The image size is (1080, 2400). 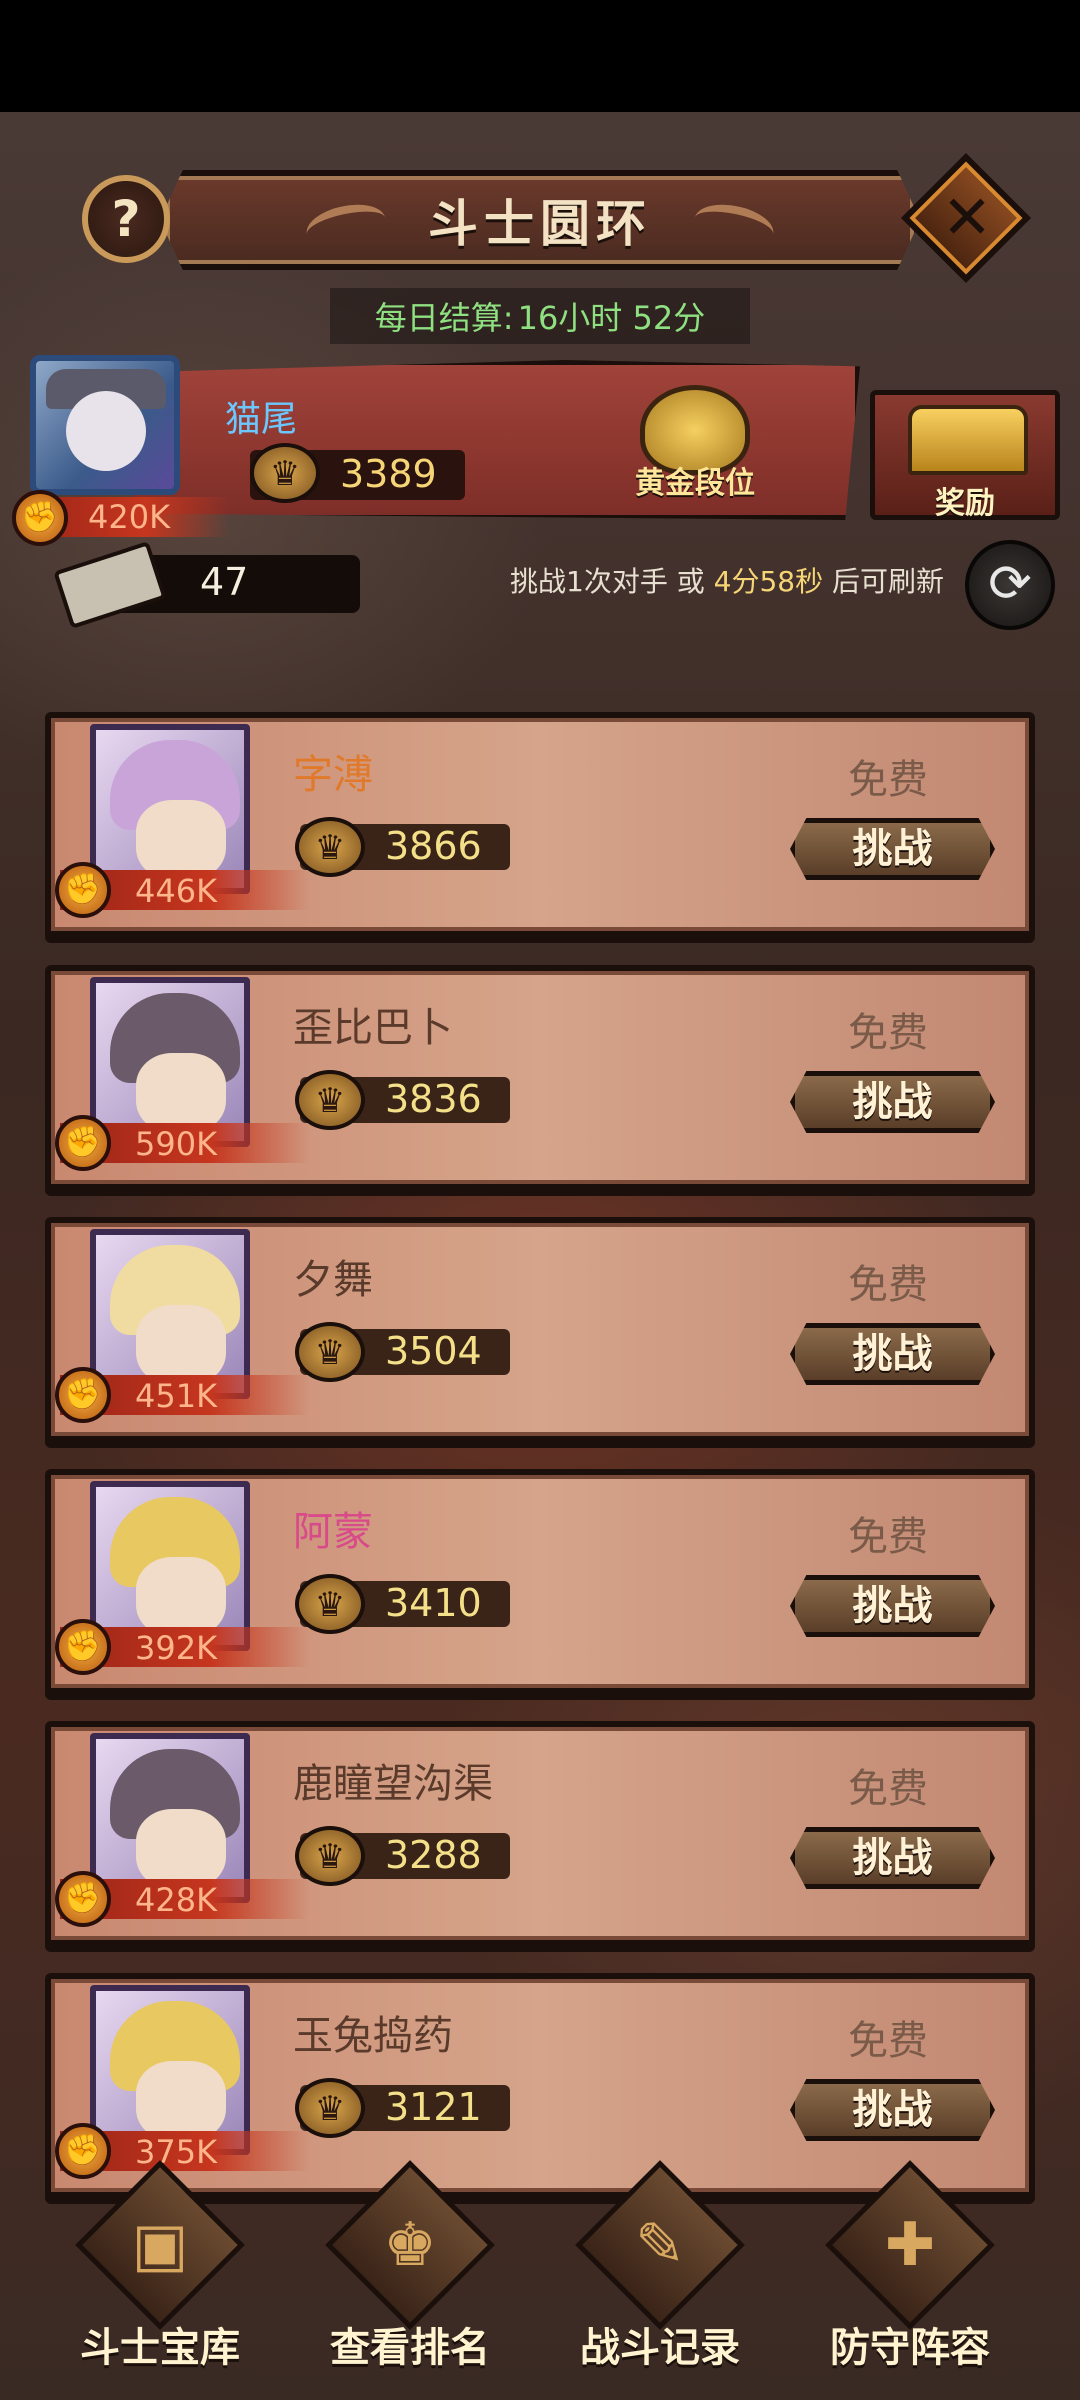 I want to click on opponent-name: 歪比巴卜, so click(x=373, y=1028).